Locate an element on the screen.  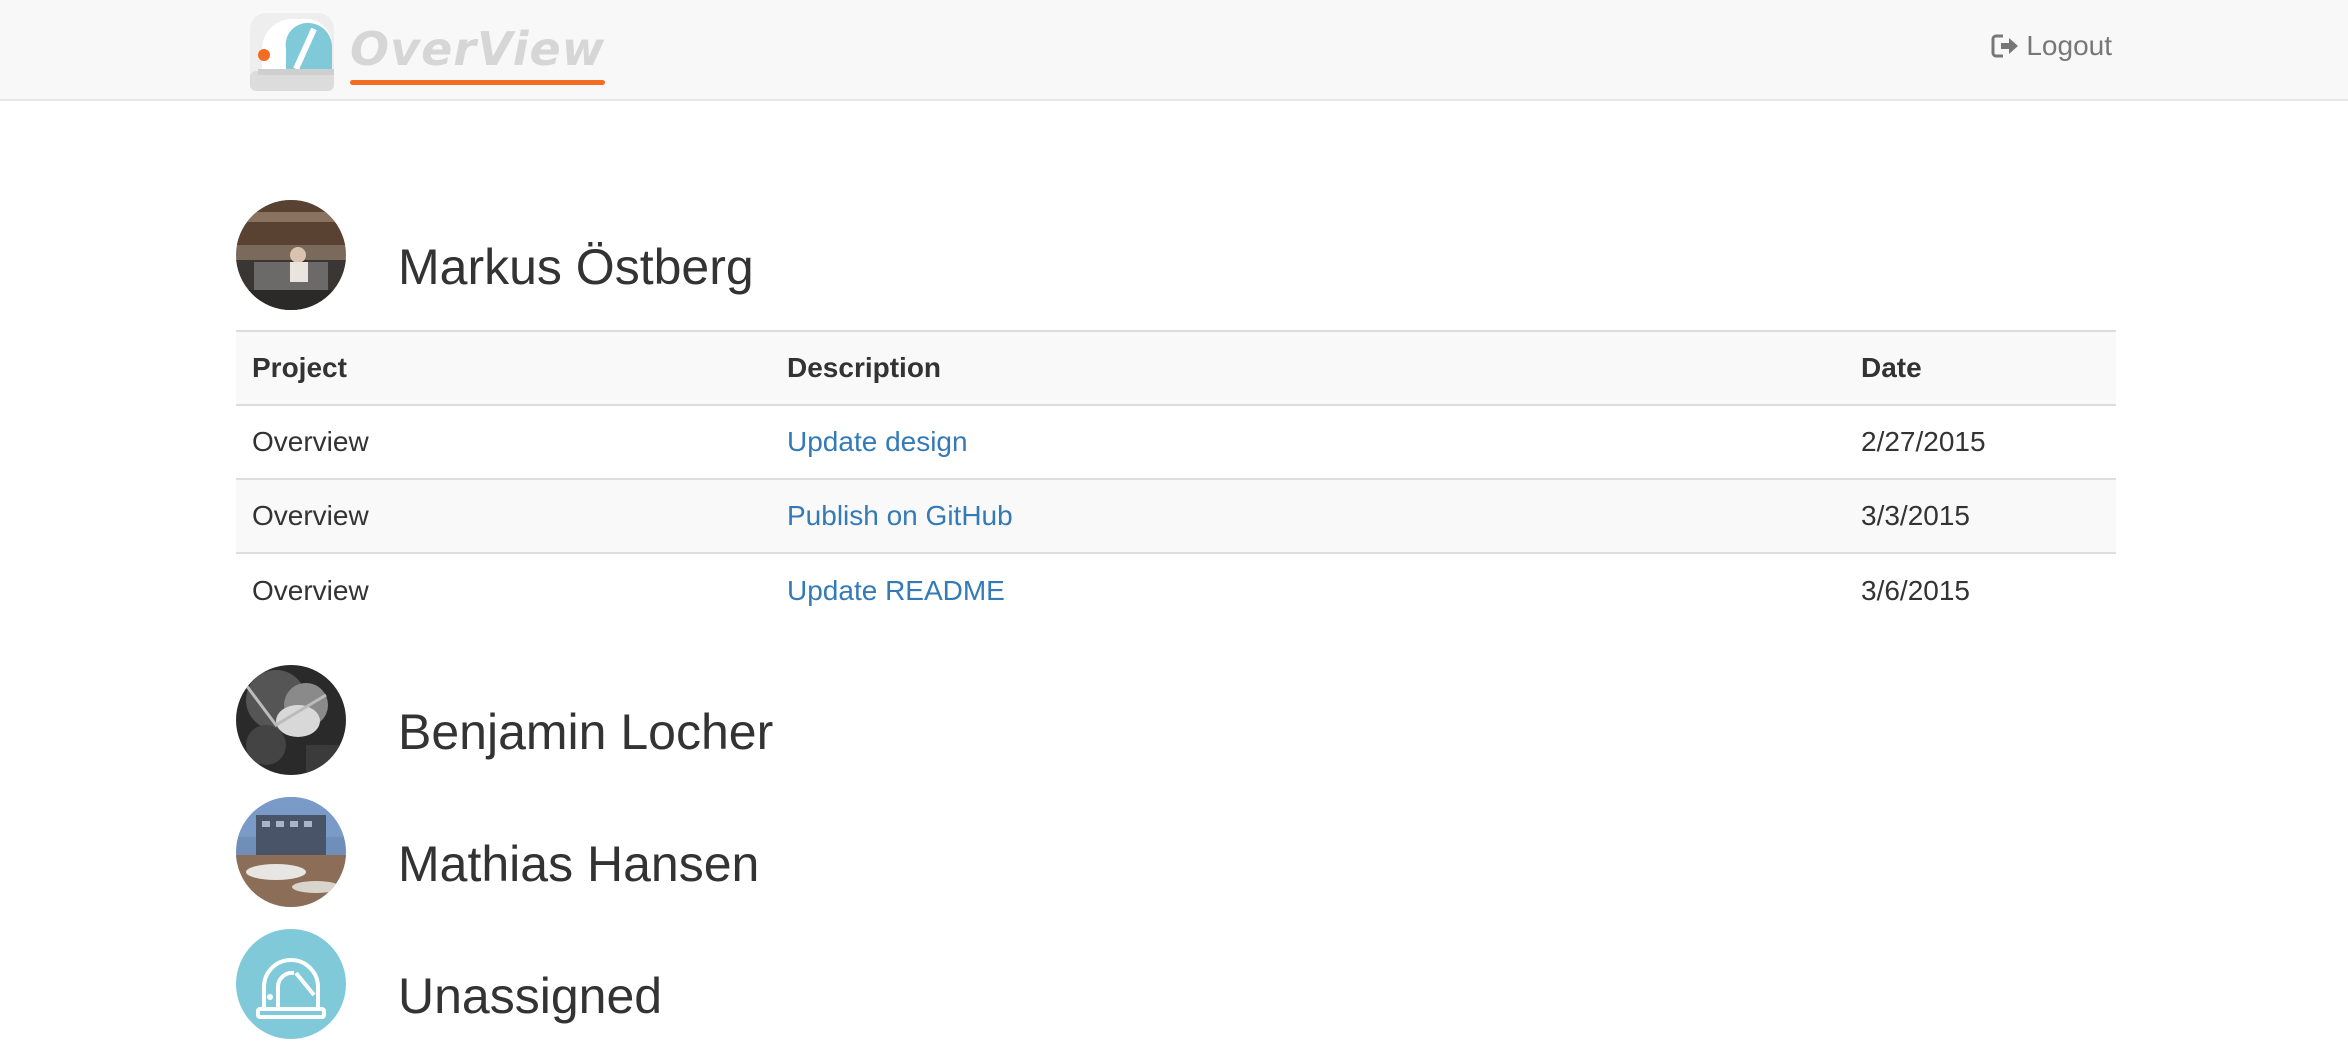
brand-link: OverView is located at coordinates (427, 51).